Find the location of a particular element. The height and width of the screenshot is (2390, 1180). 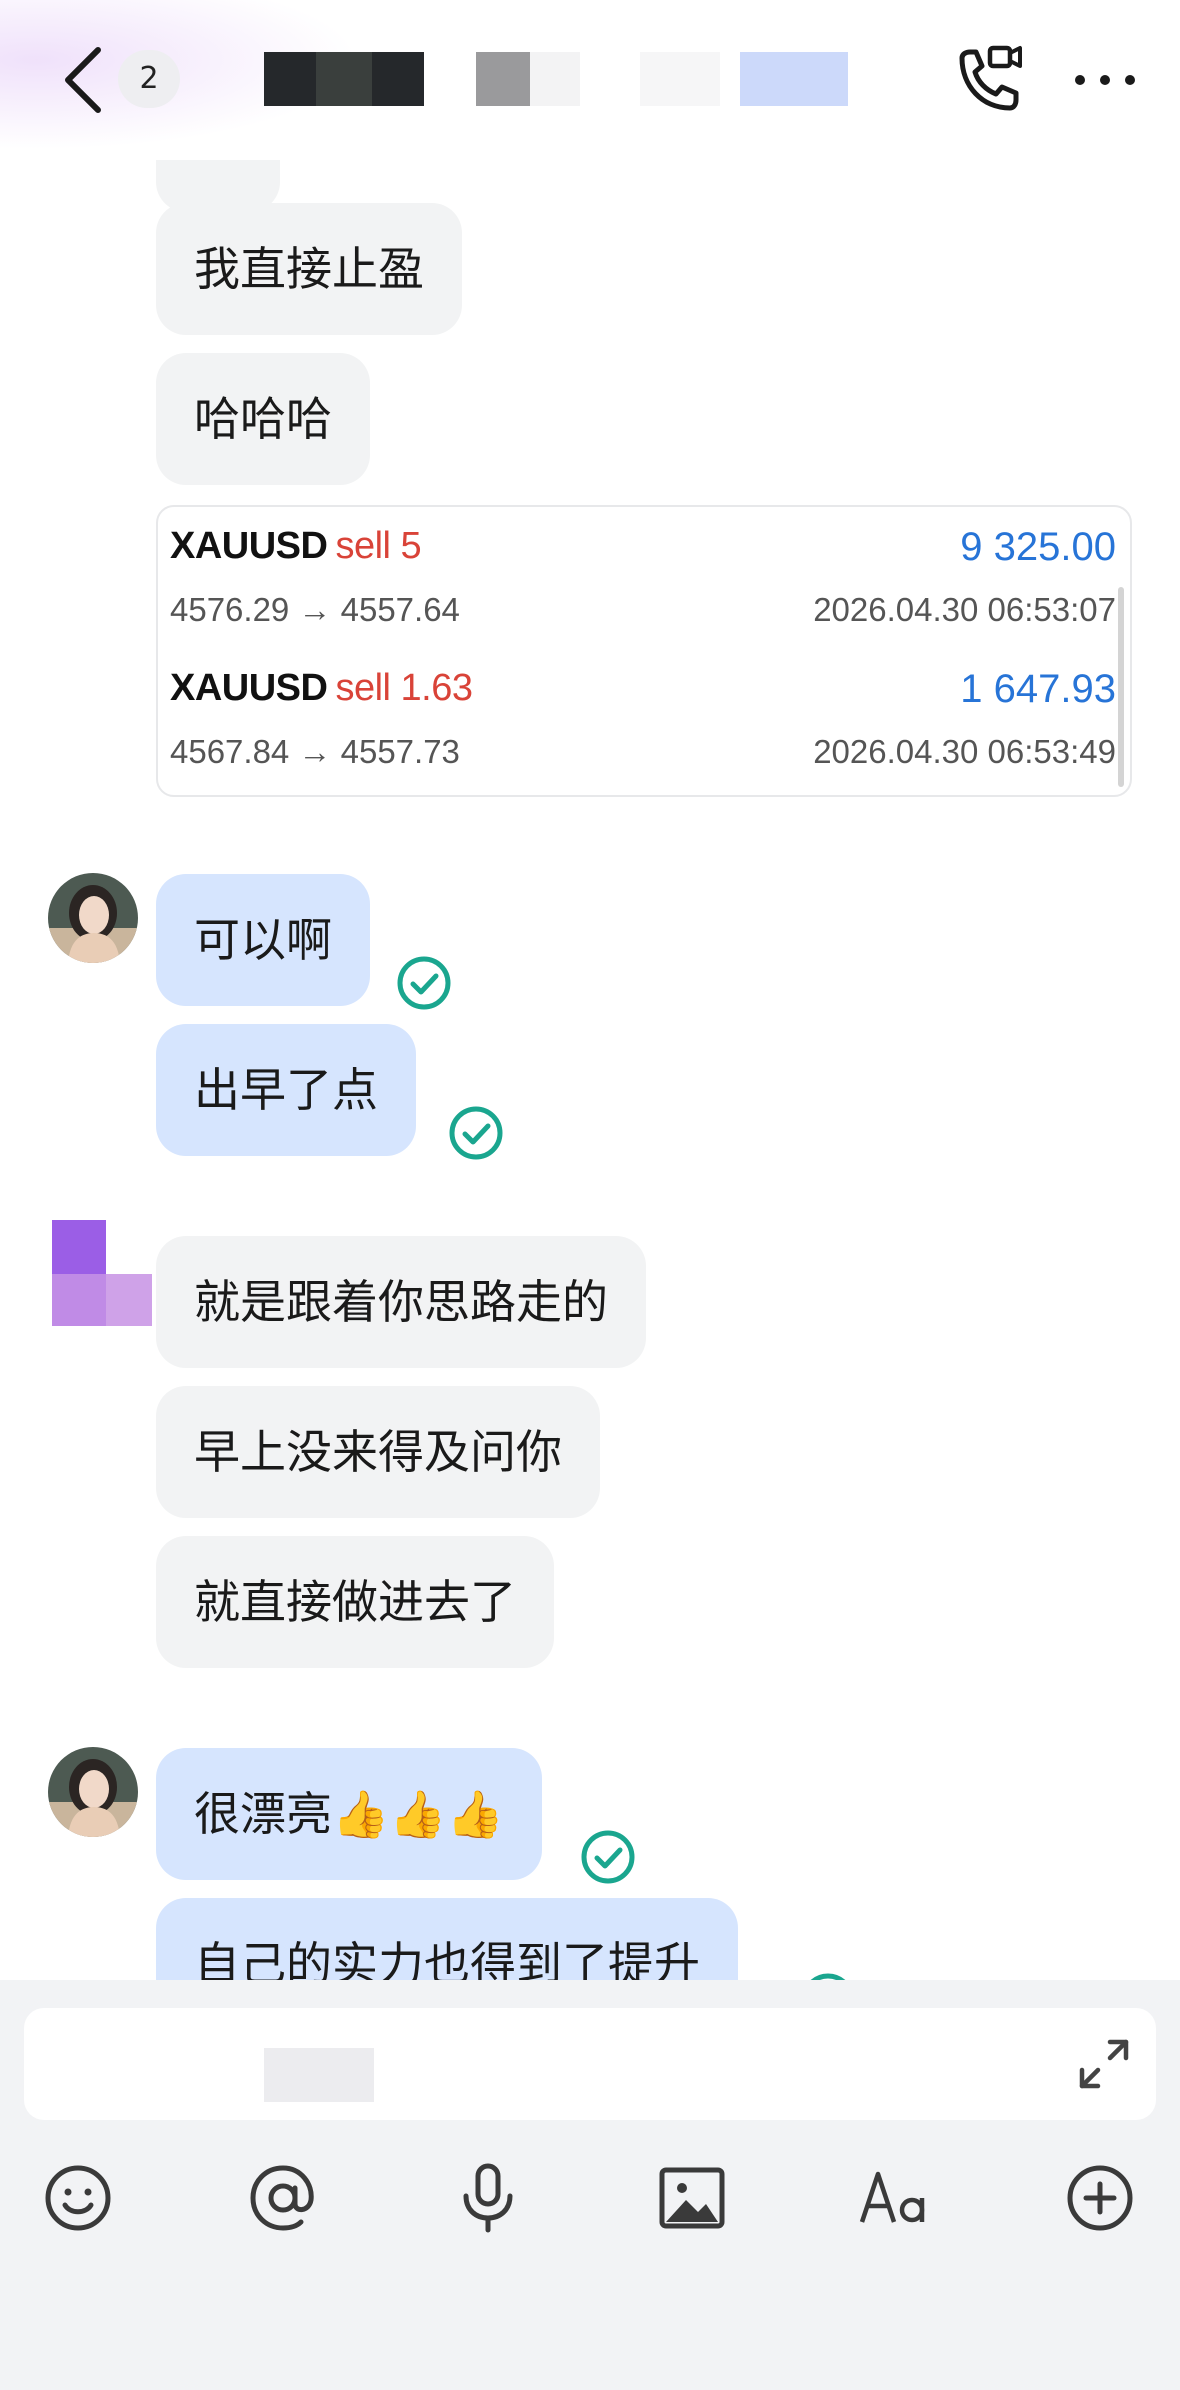

trade-side: sell 1.63 is located at coordinates (404, 688).